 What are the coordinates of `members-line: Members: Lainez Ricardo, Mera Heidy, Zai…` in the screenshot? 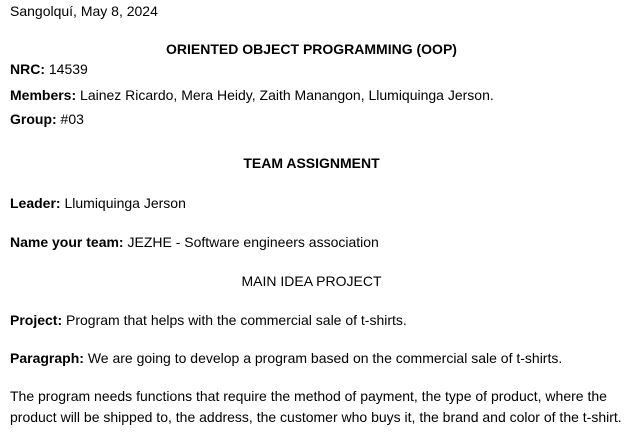 It's located at (252, 95).